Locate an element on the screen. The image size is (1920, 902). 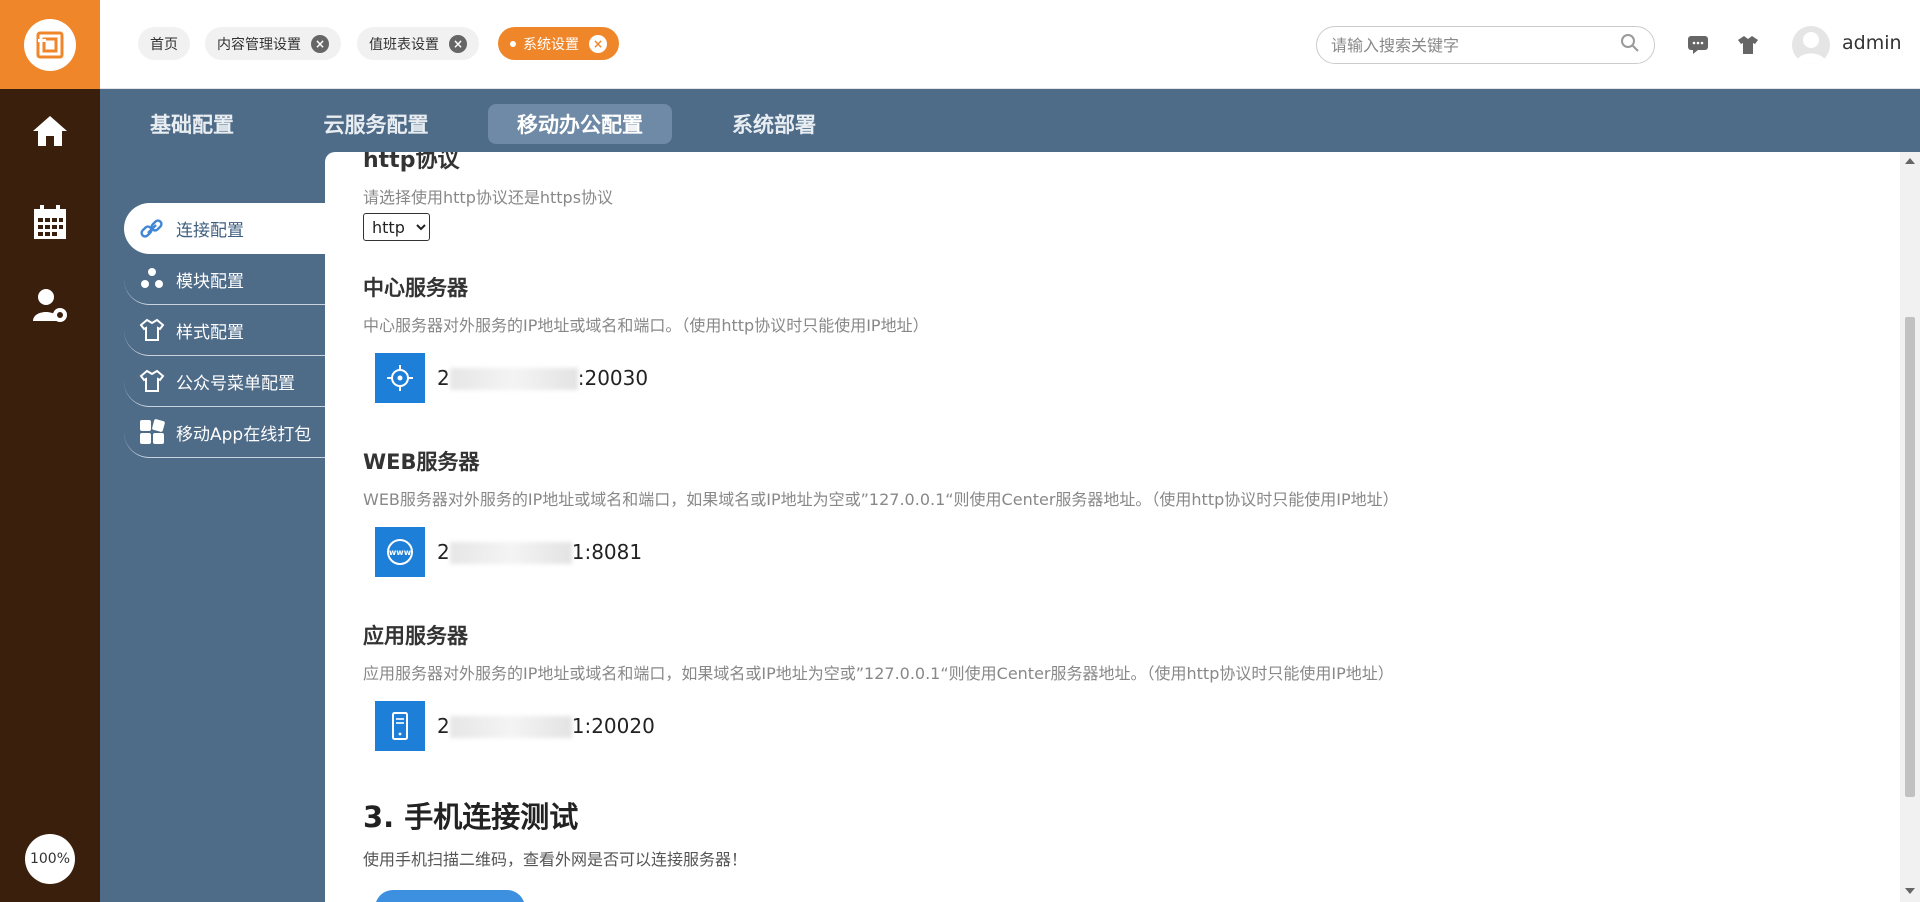
side-item-app-package: 移动App在线打包 is located at coordinates (224, 432).